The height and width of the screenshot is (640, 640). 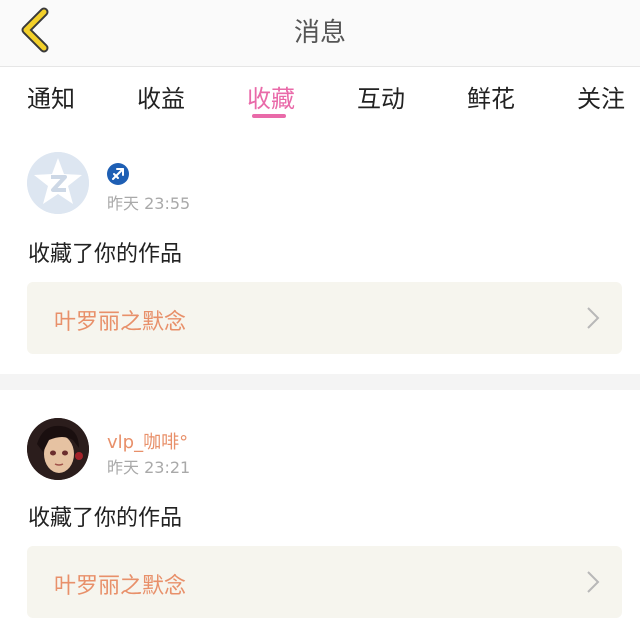 What do you see at coordinates (161, 96) in the screenshot?
I see `tab-earnings: 收益` at bounding box center [161, 96].